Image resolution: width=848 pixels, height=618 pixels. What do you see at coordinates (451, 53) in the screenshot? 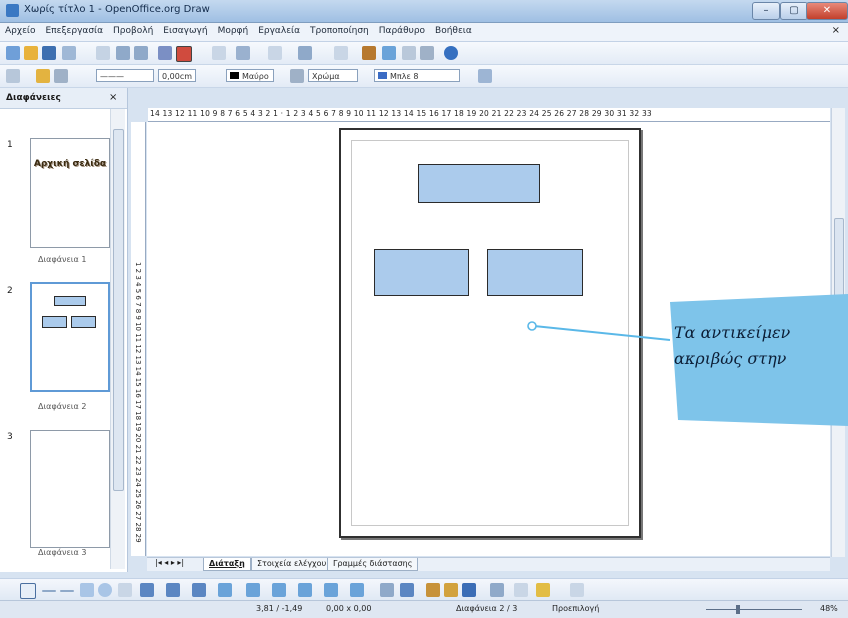
I see `help-icon` at bounding box center [451, 53].